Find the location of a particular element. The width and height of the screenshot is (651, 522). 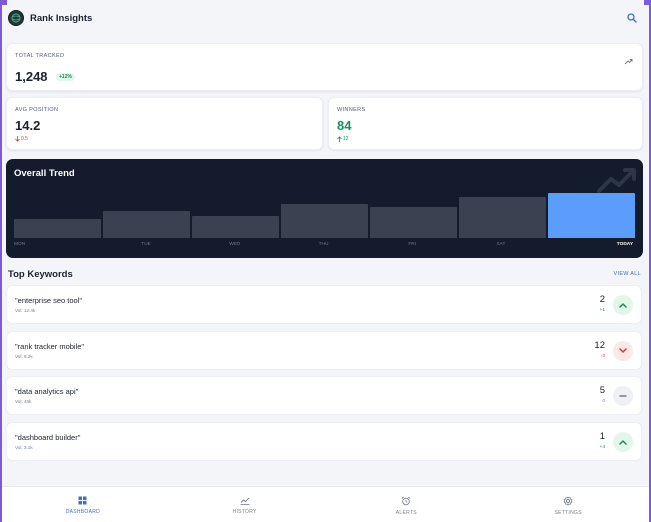

keyword-change: +4 is located at coordinates (602, 447).